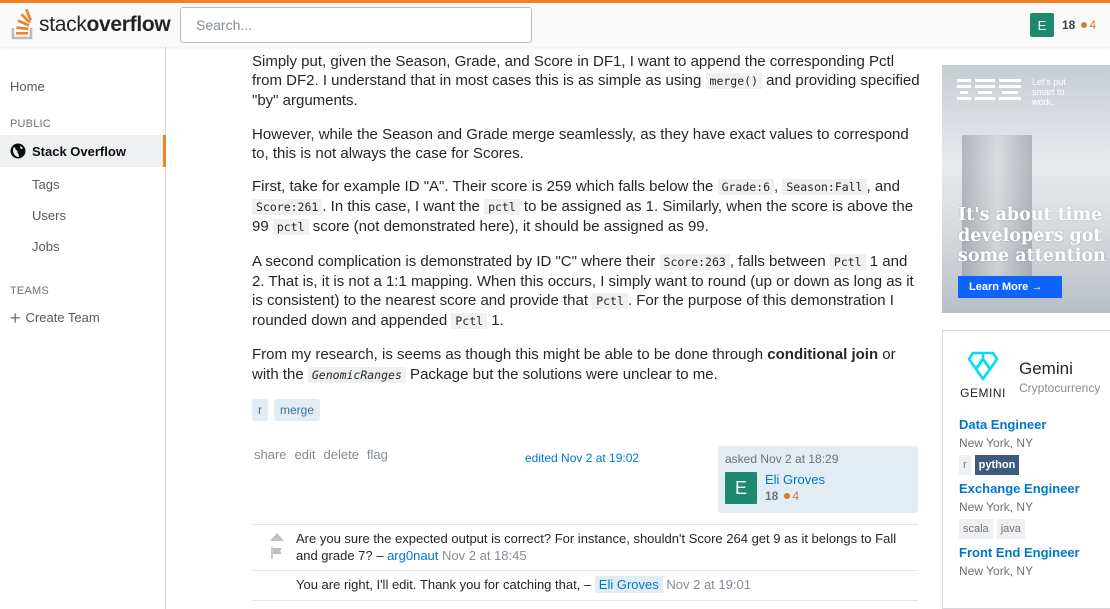 This screenshot has width=1110, height=609. Describe the element at coordinates (1010, 287) in the screenshot. I see `ad-learn-more-button: Learn More →` at that location.